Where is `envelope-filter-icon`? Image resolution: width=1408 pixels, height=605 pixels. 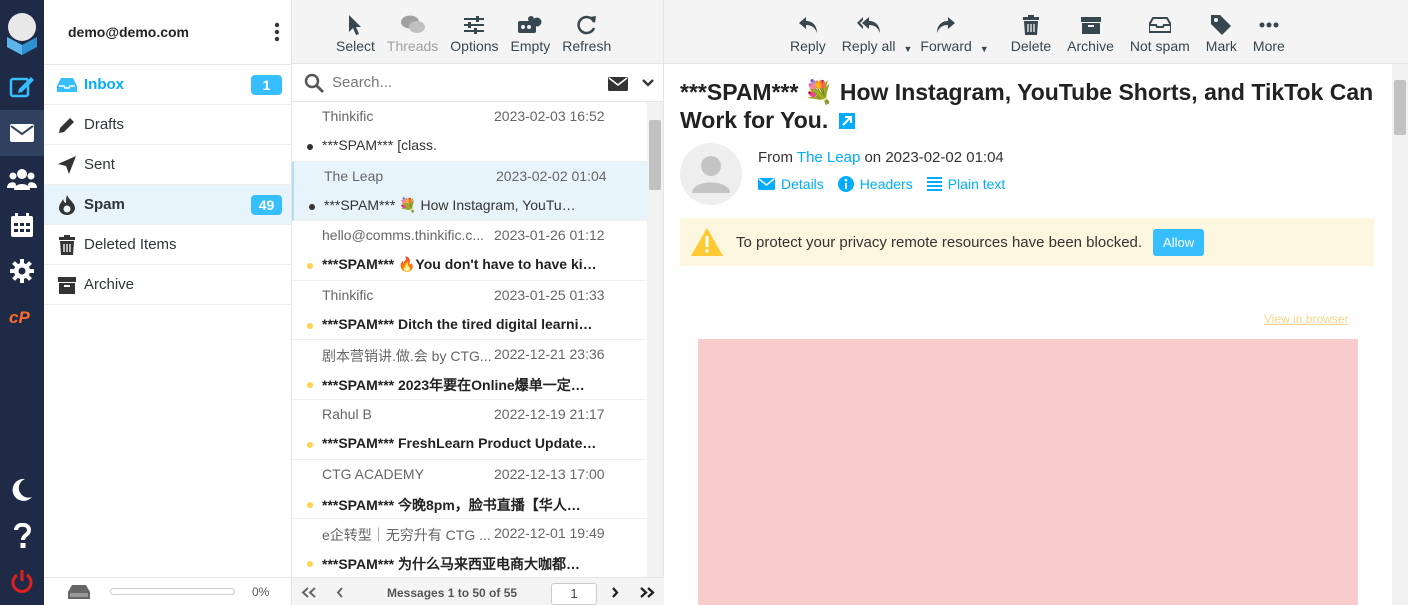
envelope-filter-icon is located at coordinates (618, 84).